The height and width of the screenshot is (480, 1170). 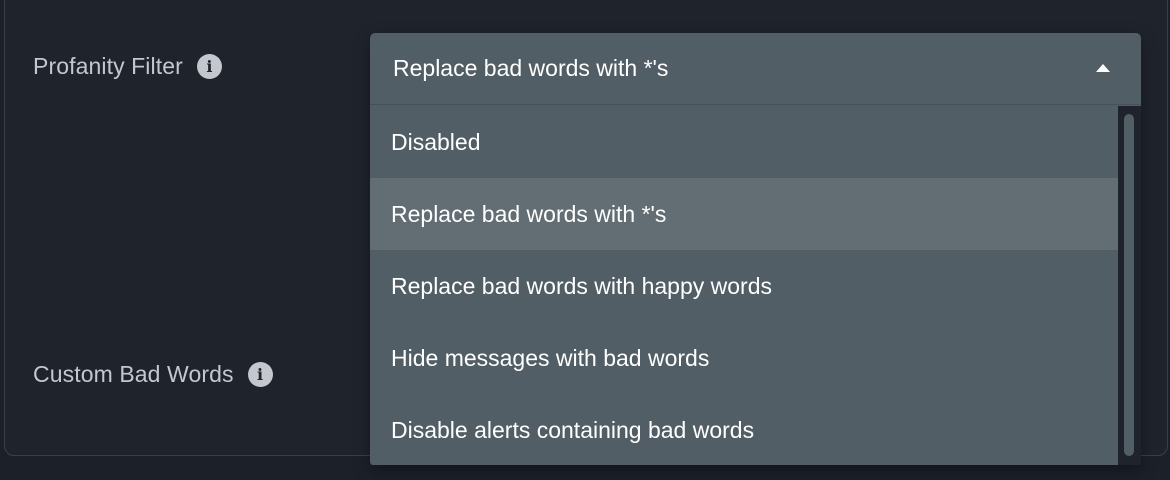 I want to click on profanity-filter-label-text: Profanity Filter, so click(x=108, y=66).